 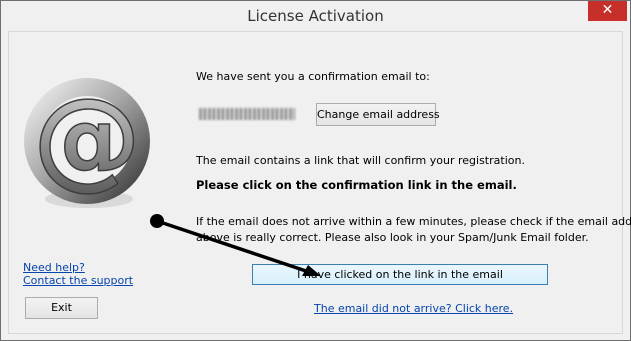 I want to click on window-title: License Activation, so click(x=315, y=16).